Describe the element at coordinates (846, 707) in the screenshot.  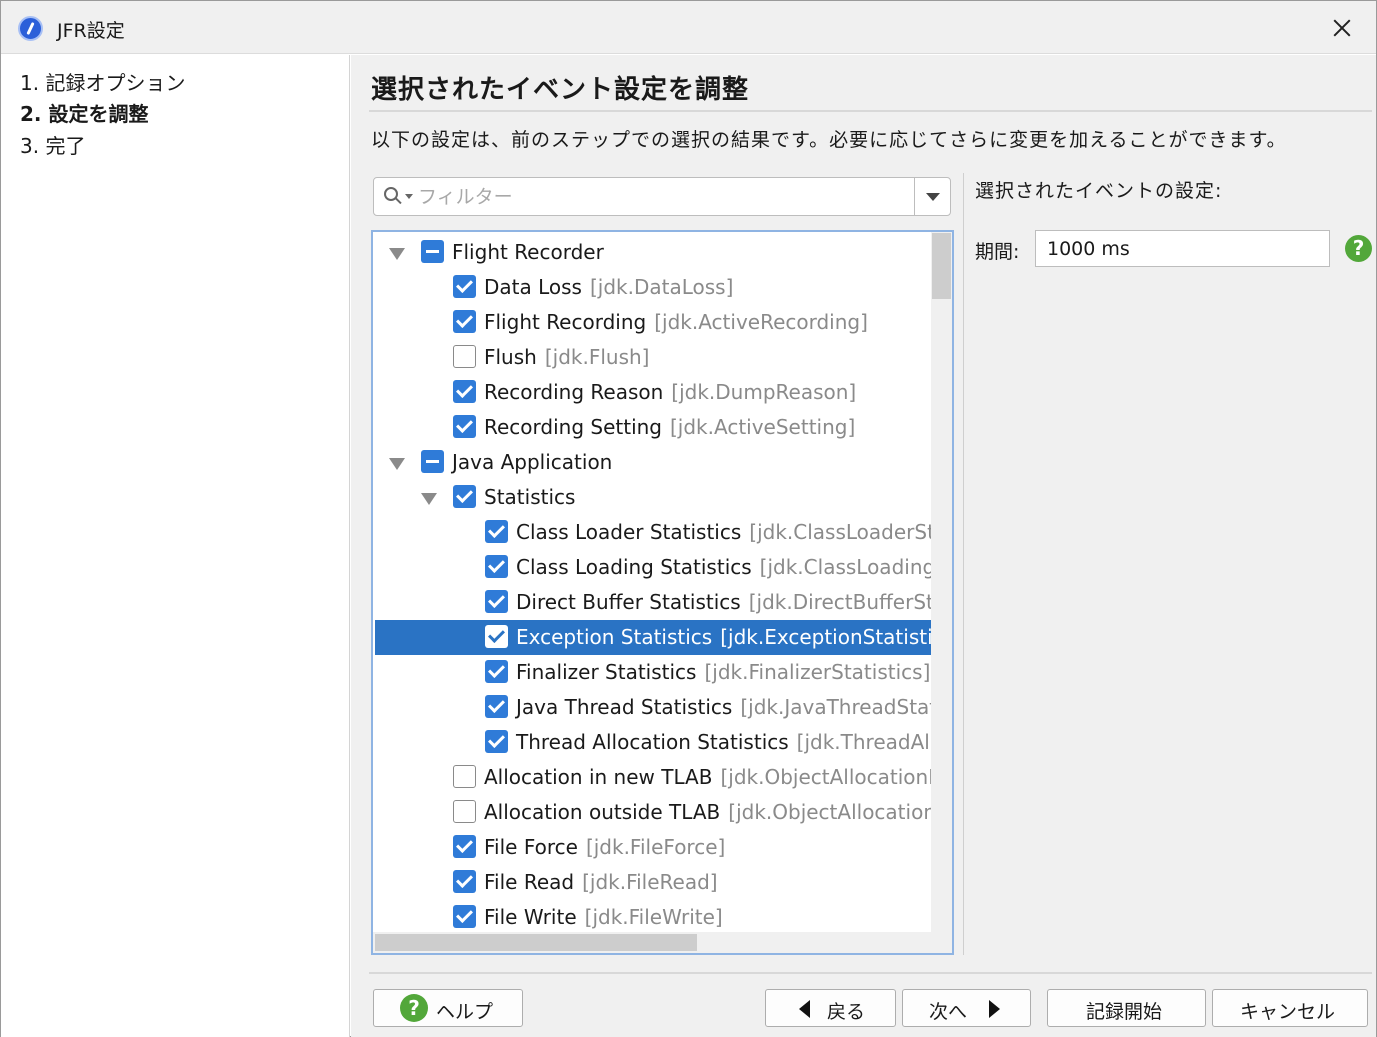
I see `event-id: [jdk.JavaThreadStatistics]` at that location.